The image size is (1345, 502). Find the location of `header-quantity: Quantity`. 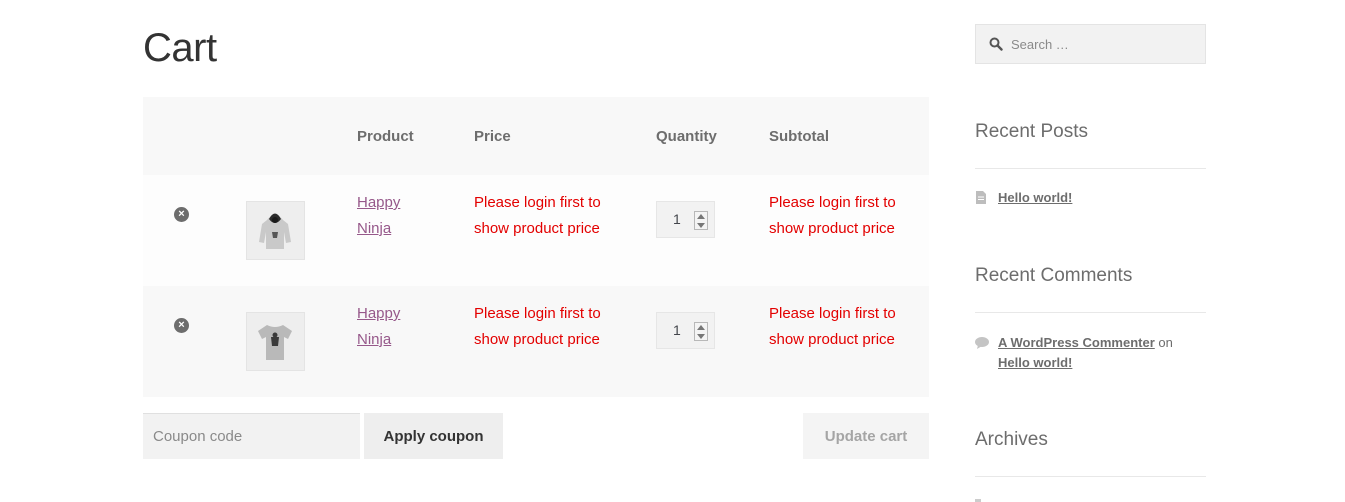

header-quantity: Quantity is located at coordinates (686, 136).